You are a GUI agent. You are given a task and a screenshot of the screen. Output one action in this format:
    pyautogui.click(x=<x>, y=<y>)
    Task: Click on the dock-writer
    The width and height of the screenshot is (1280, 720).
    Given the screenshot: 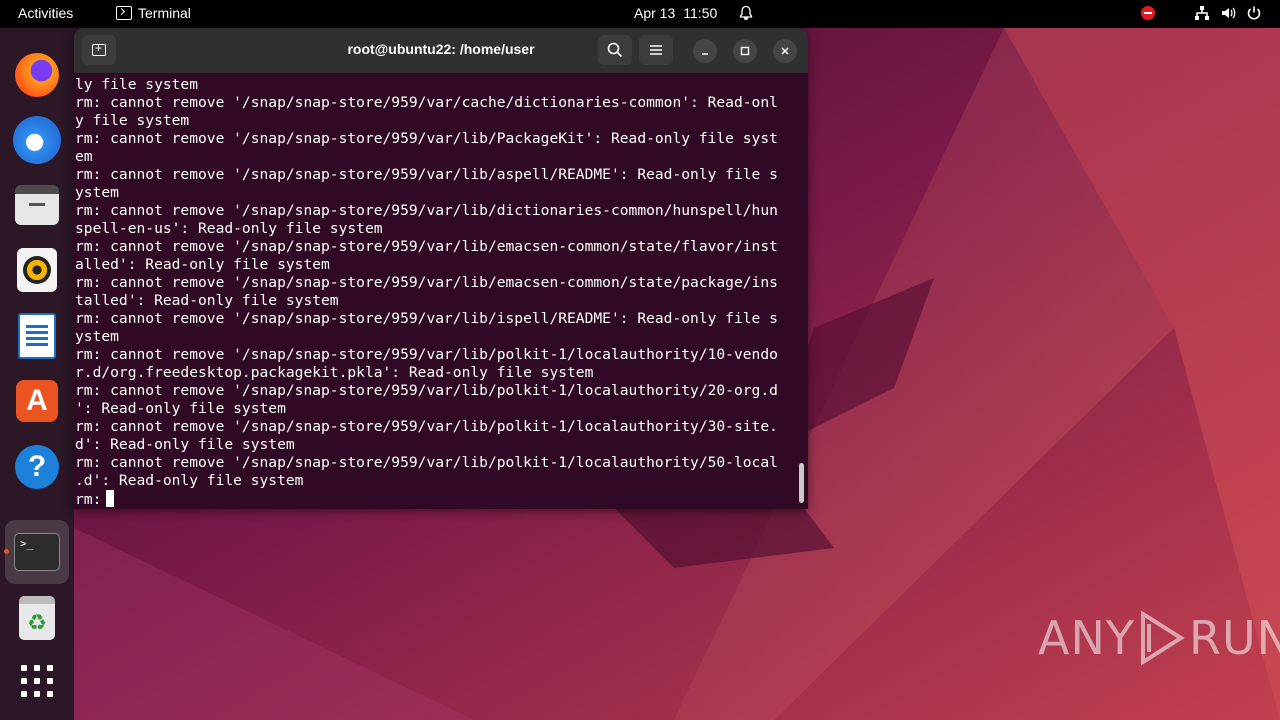 What is the action you would take?
    pyautogui.click(x=37, y=336)
    